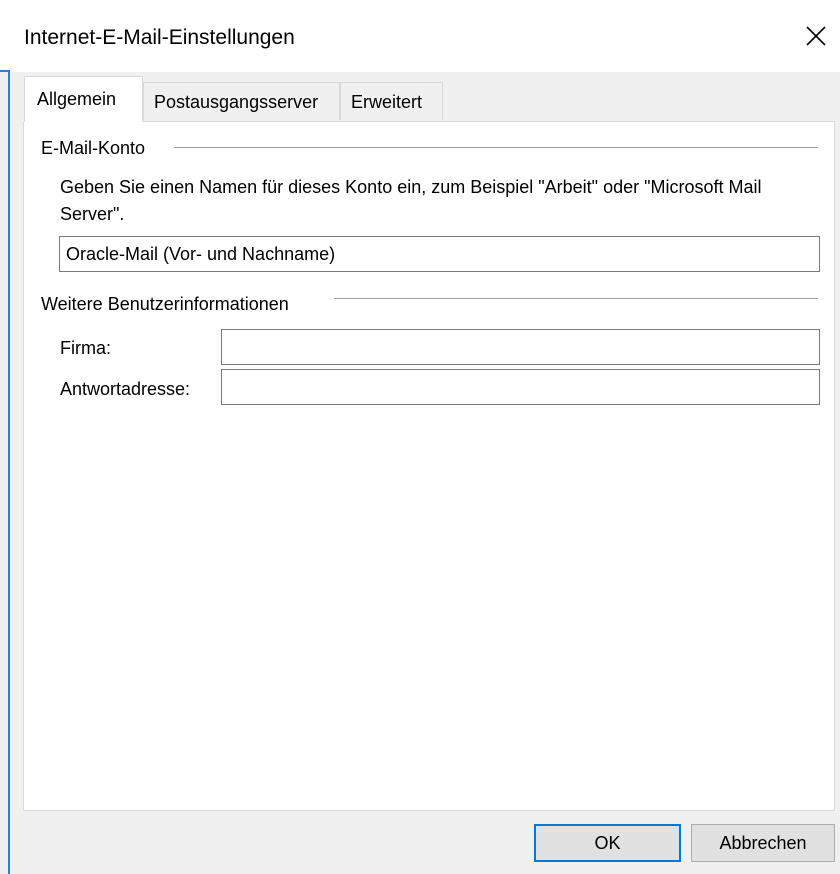 The width and height of the screenshot is (840, 874). Describe the element at coordinates (520, 347) in the screenshot. I see `company-input` at that location.